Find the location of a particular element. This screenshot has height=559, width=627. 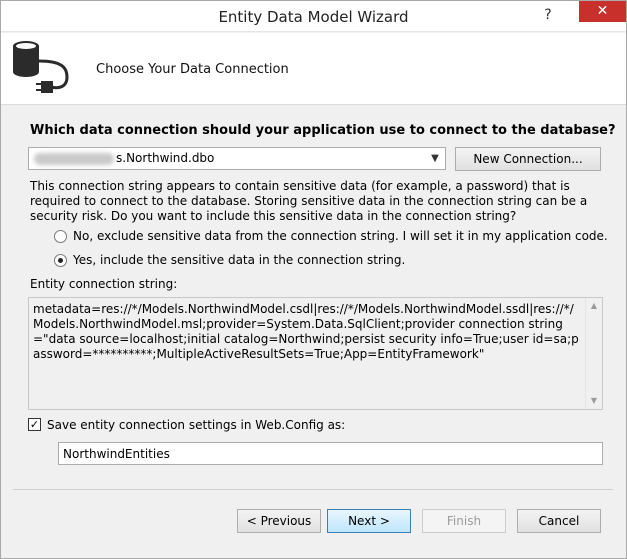

previous-button: < Previous is located at coordinates (279, 521).